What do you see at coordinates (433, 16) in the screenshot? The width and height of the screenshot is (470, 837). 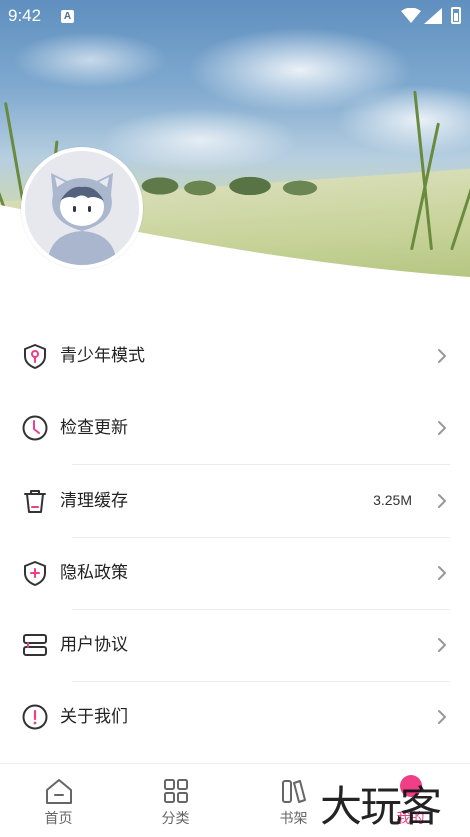 I see `signal-icon` at bounding box center [433, 16].